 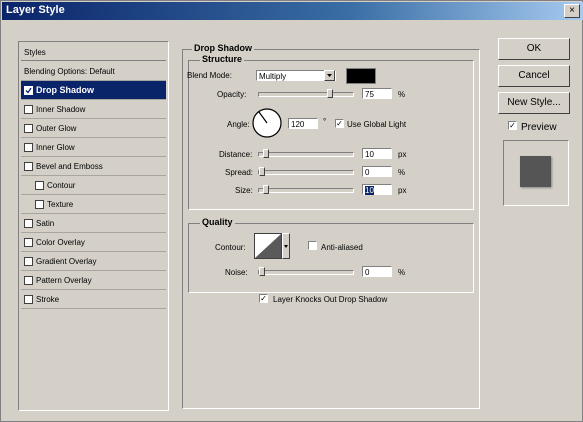 What do you see at coordinates (312, 245) in the screenshot?
I see `anti-aliased-checkbox` at bounding box center [312, 245].